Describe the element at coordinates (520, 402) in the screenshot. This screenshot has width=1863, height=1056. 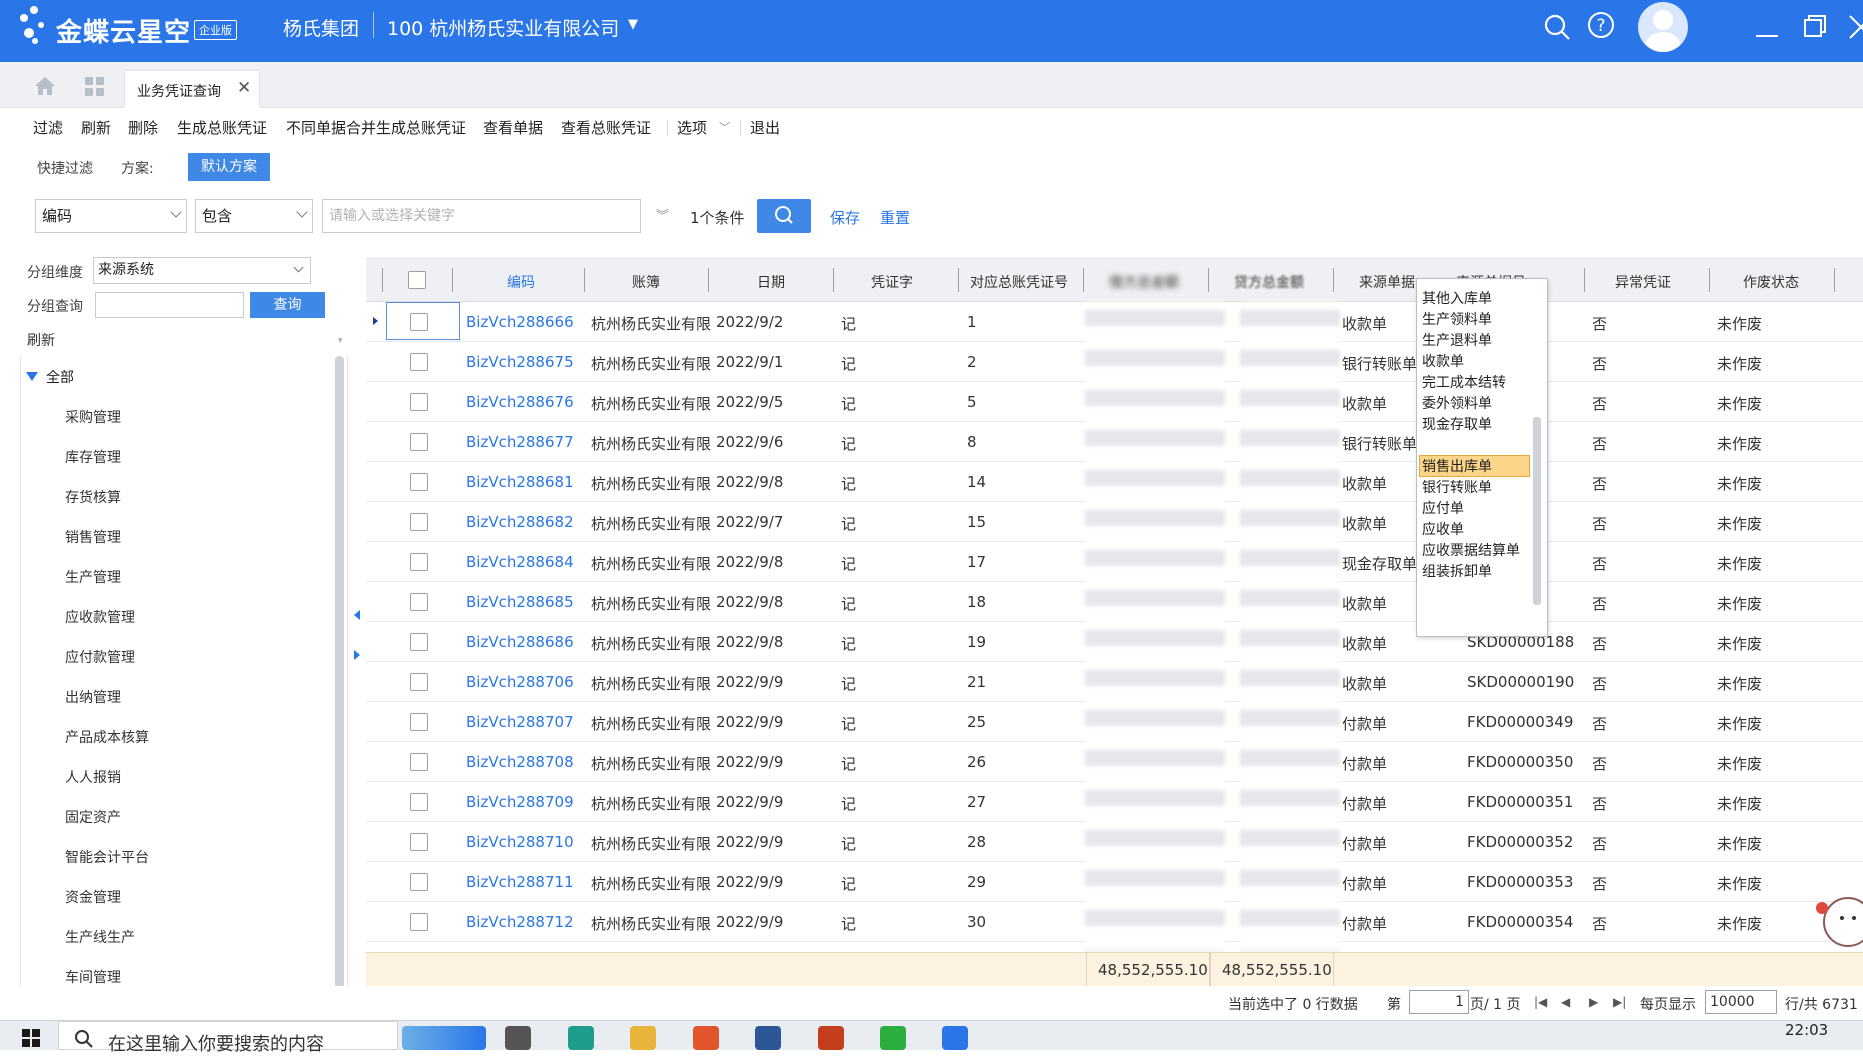
I see `row-code-link: BizVch288676` at that location.